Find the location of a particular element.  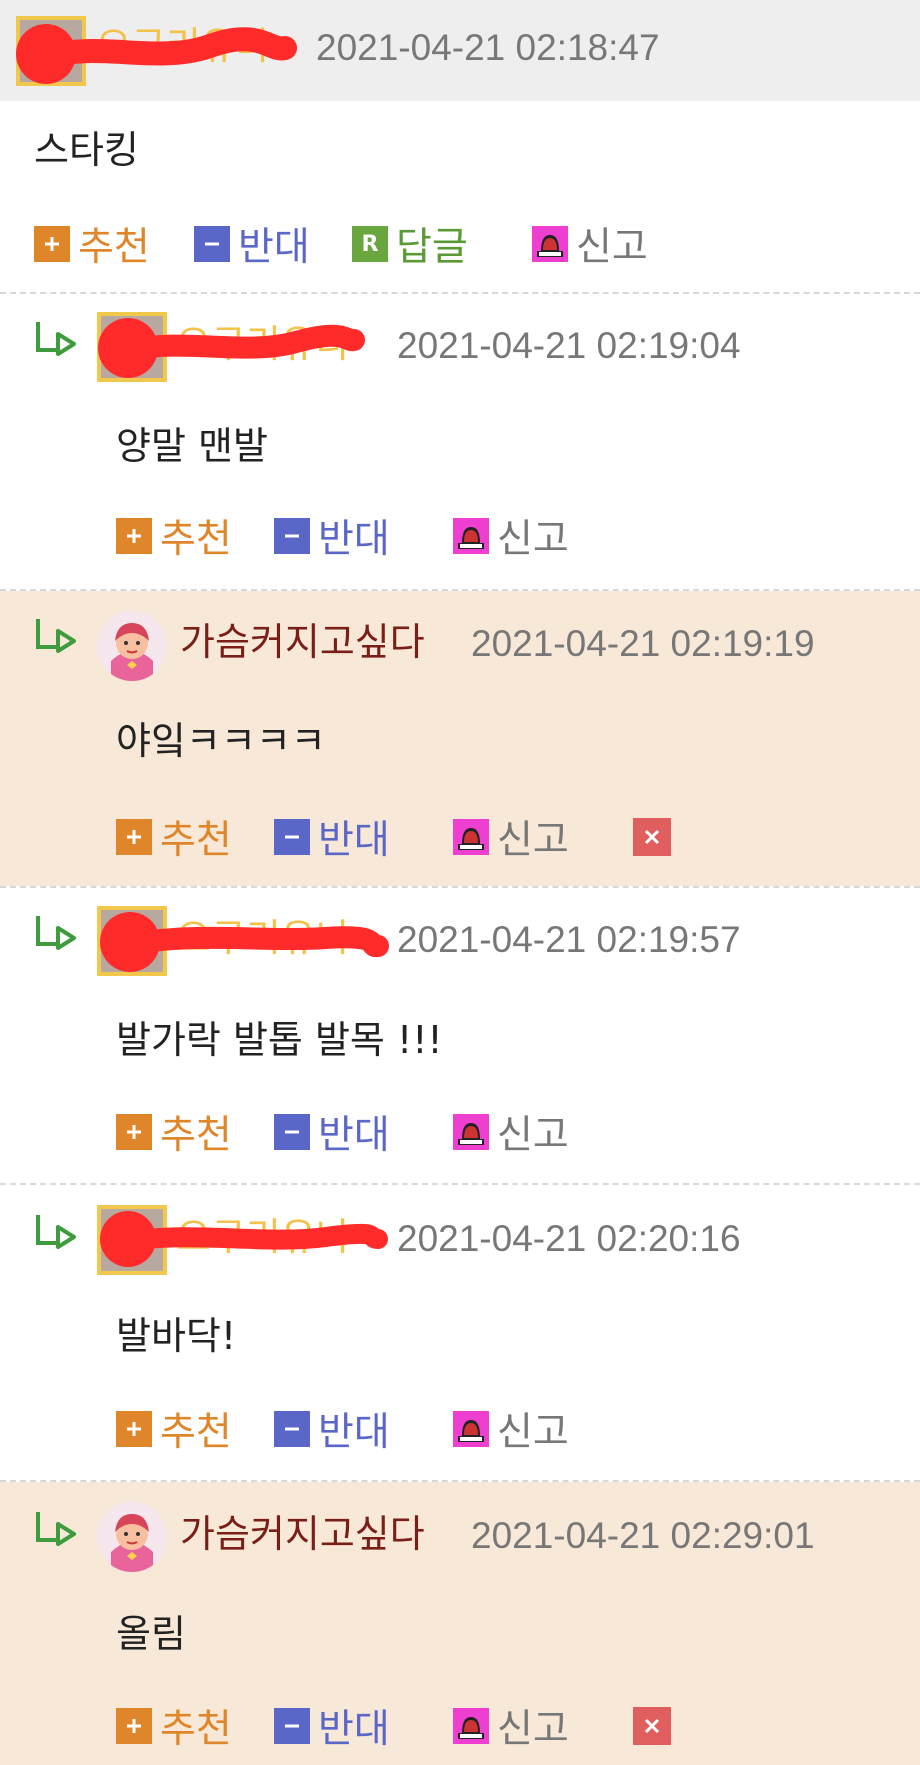

comment-date: 2021-04-21 02:19:04 is located at coordinates (569, 345).